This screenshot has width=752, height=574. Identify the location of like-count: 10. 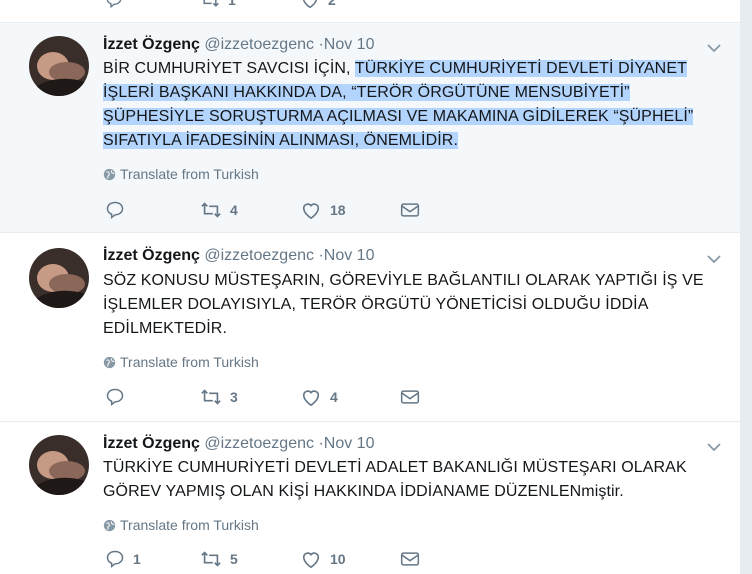
(338, 559).